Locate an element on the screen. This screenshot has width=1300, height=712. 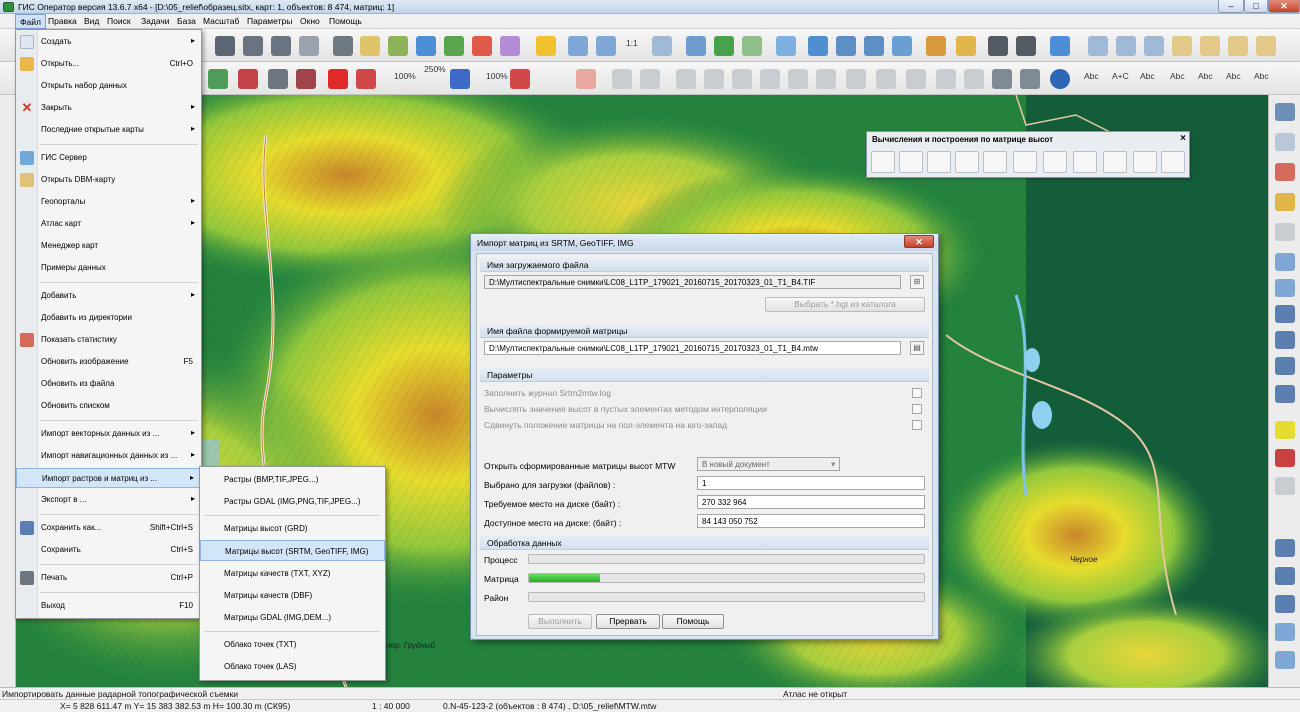
help-button: Помощь is located at coordinates (693, 621).